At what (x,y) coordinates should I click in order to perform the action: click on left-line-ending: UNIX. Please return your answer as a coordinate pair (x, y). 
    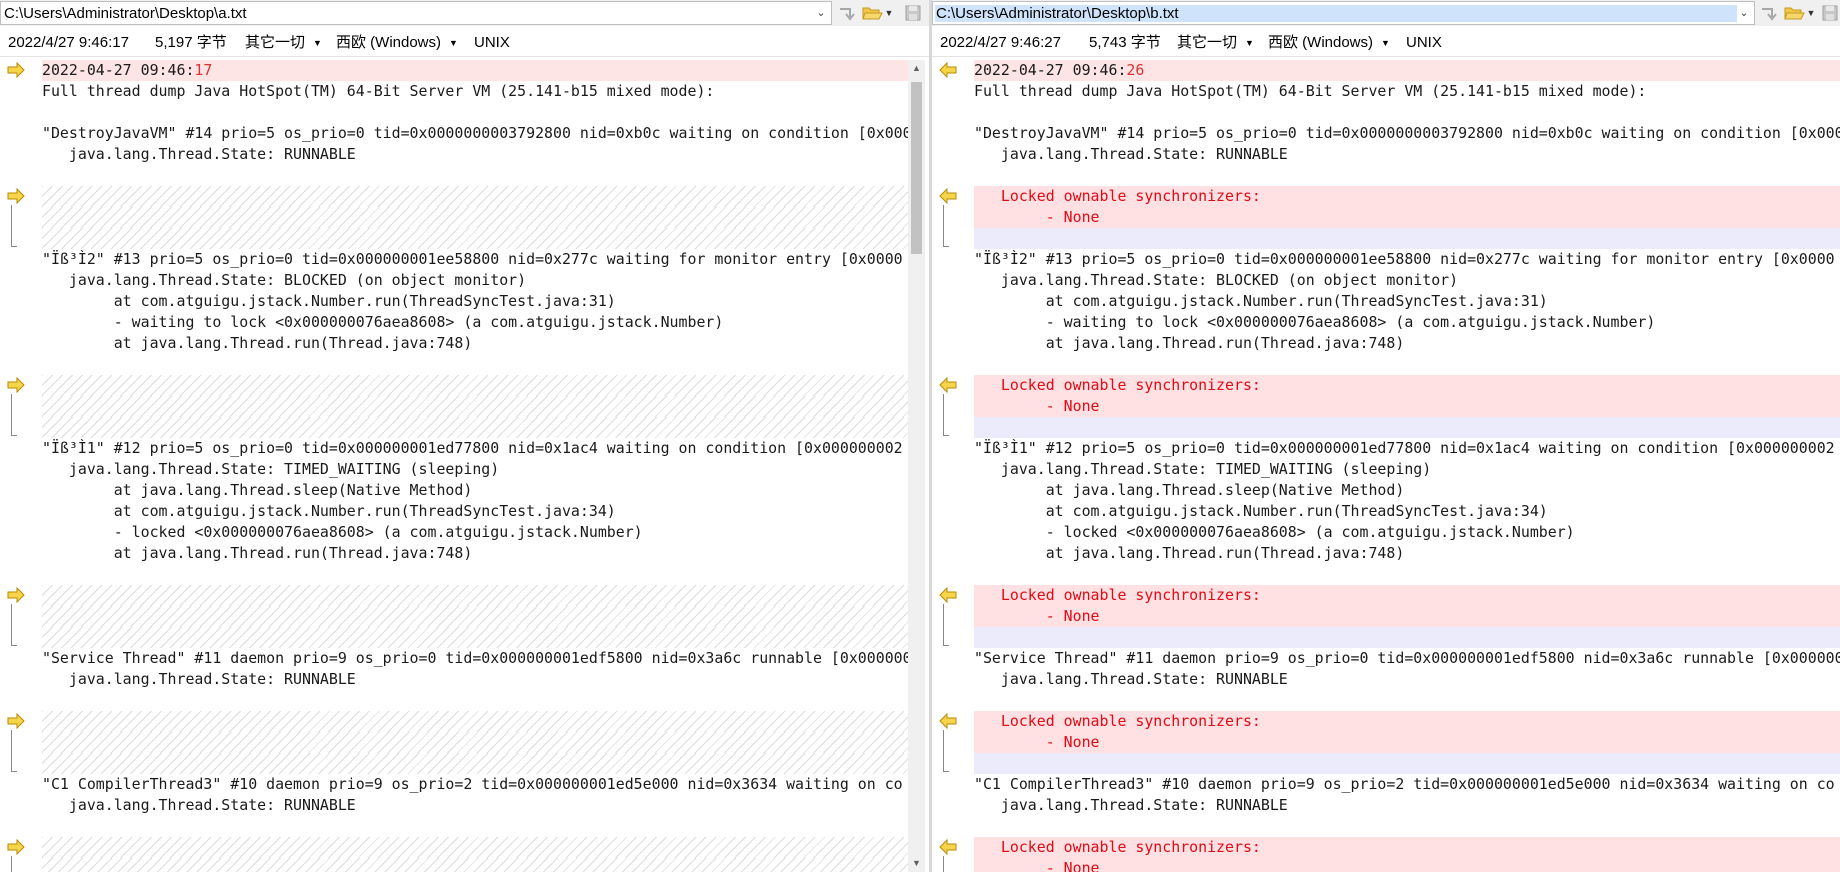
    Looking at the image, I should click on (492, 43).